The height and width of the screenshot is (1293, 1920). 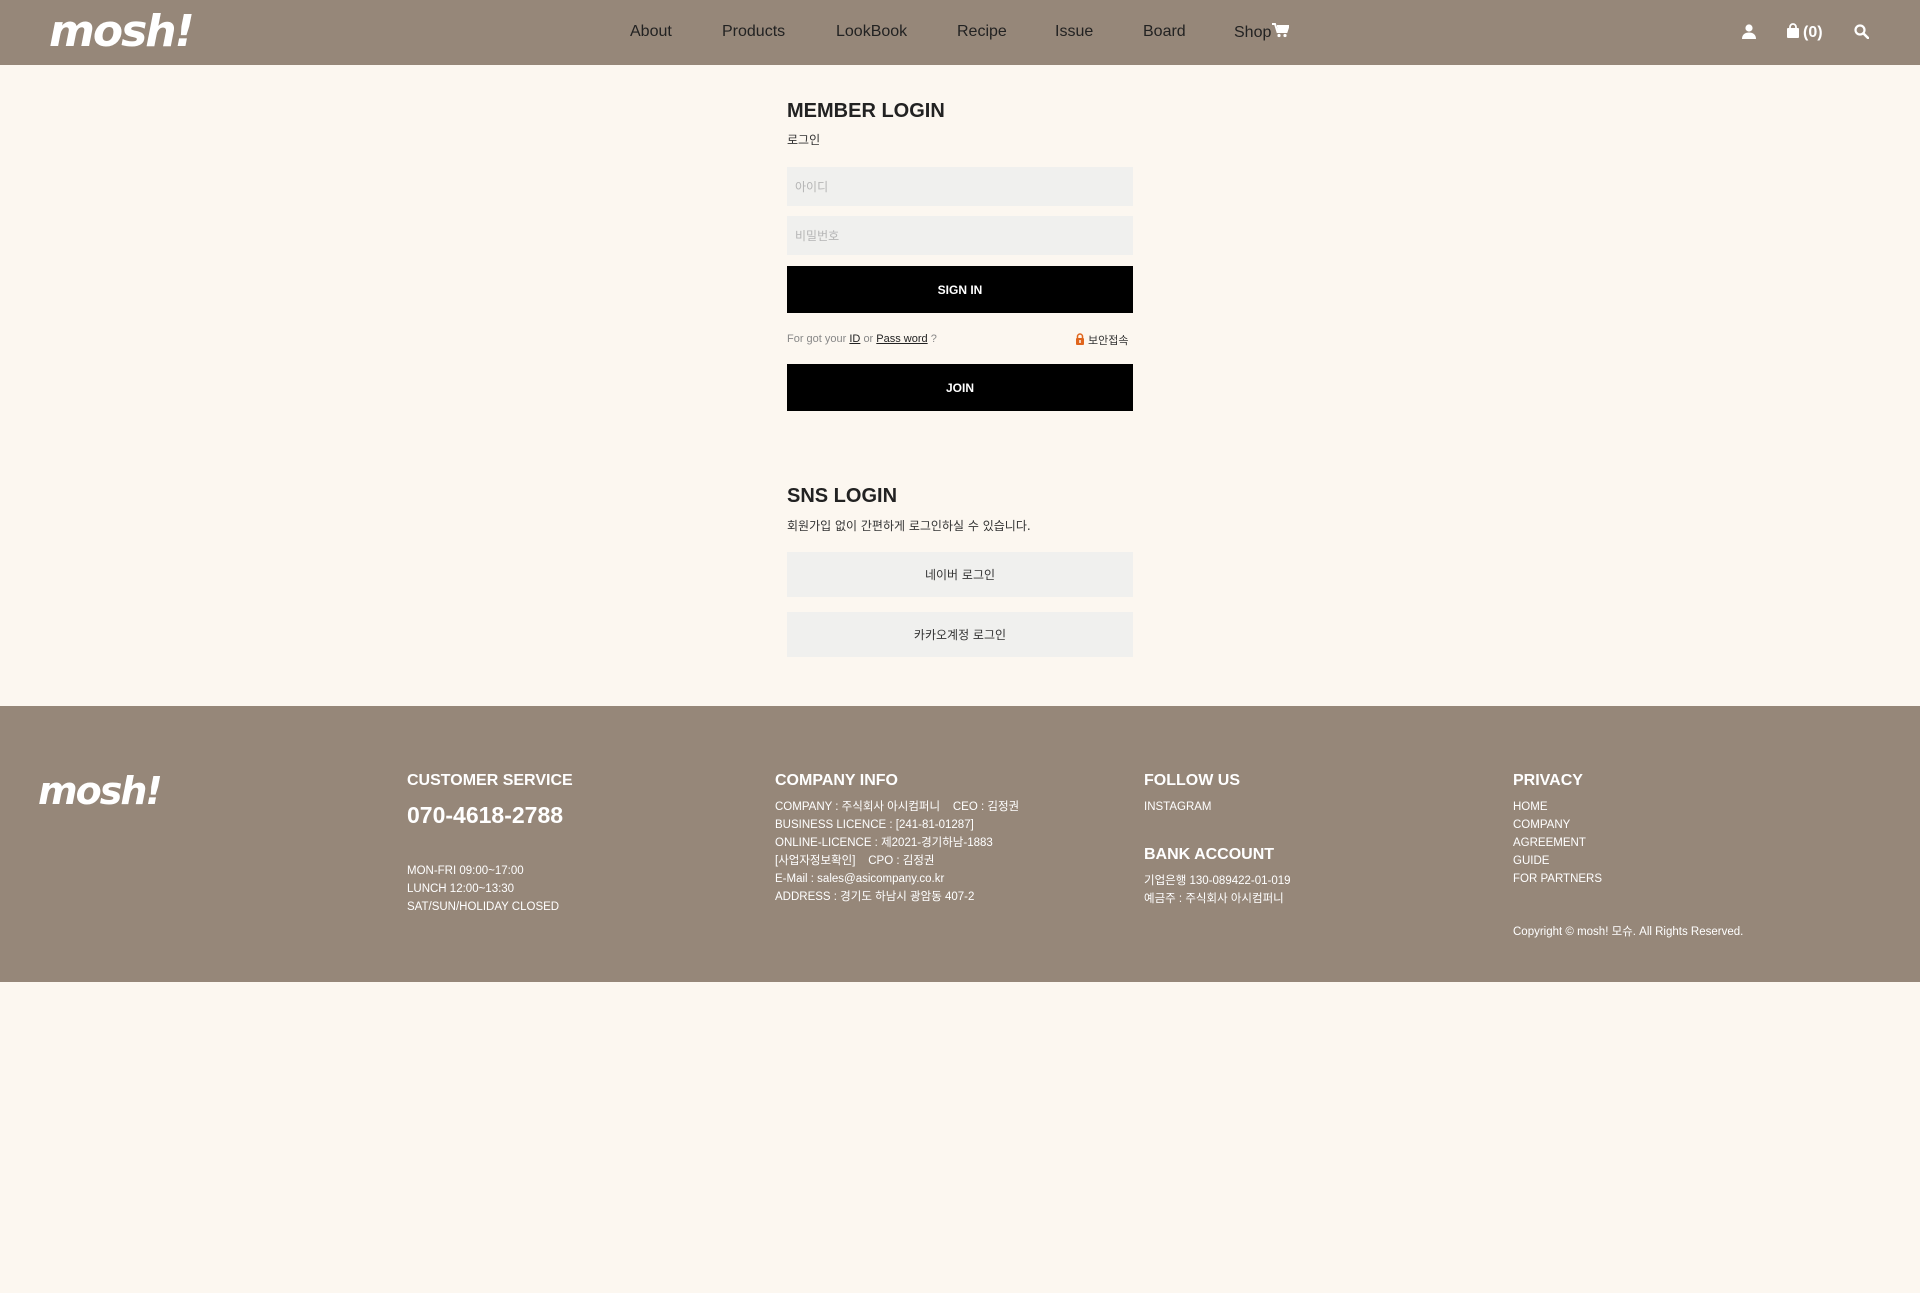 What do you see at coordinates (1749, 31) in the screenshot?
I see `user-icon` at bounding box center [1749, 31].